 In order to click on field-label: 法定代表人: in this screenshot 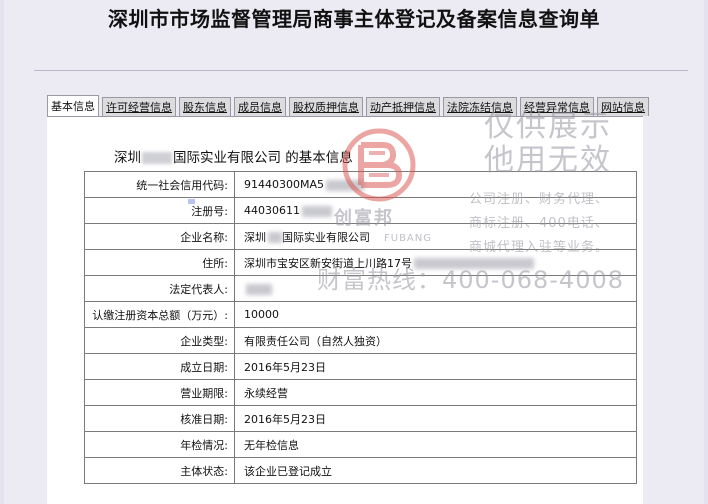, I will do `click(159, 288)`.